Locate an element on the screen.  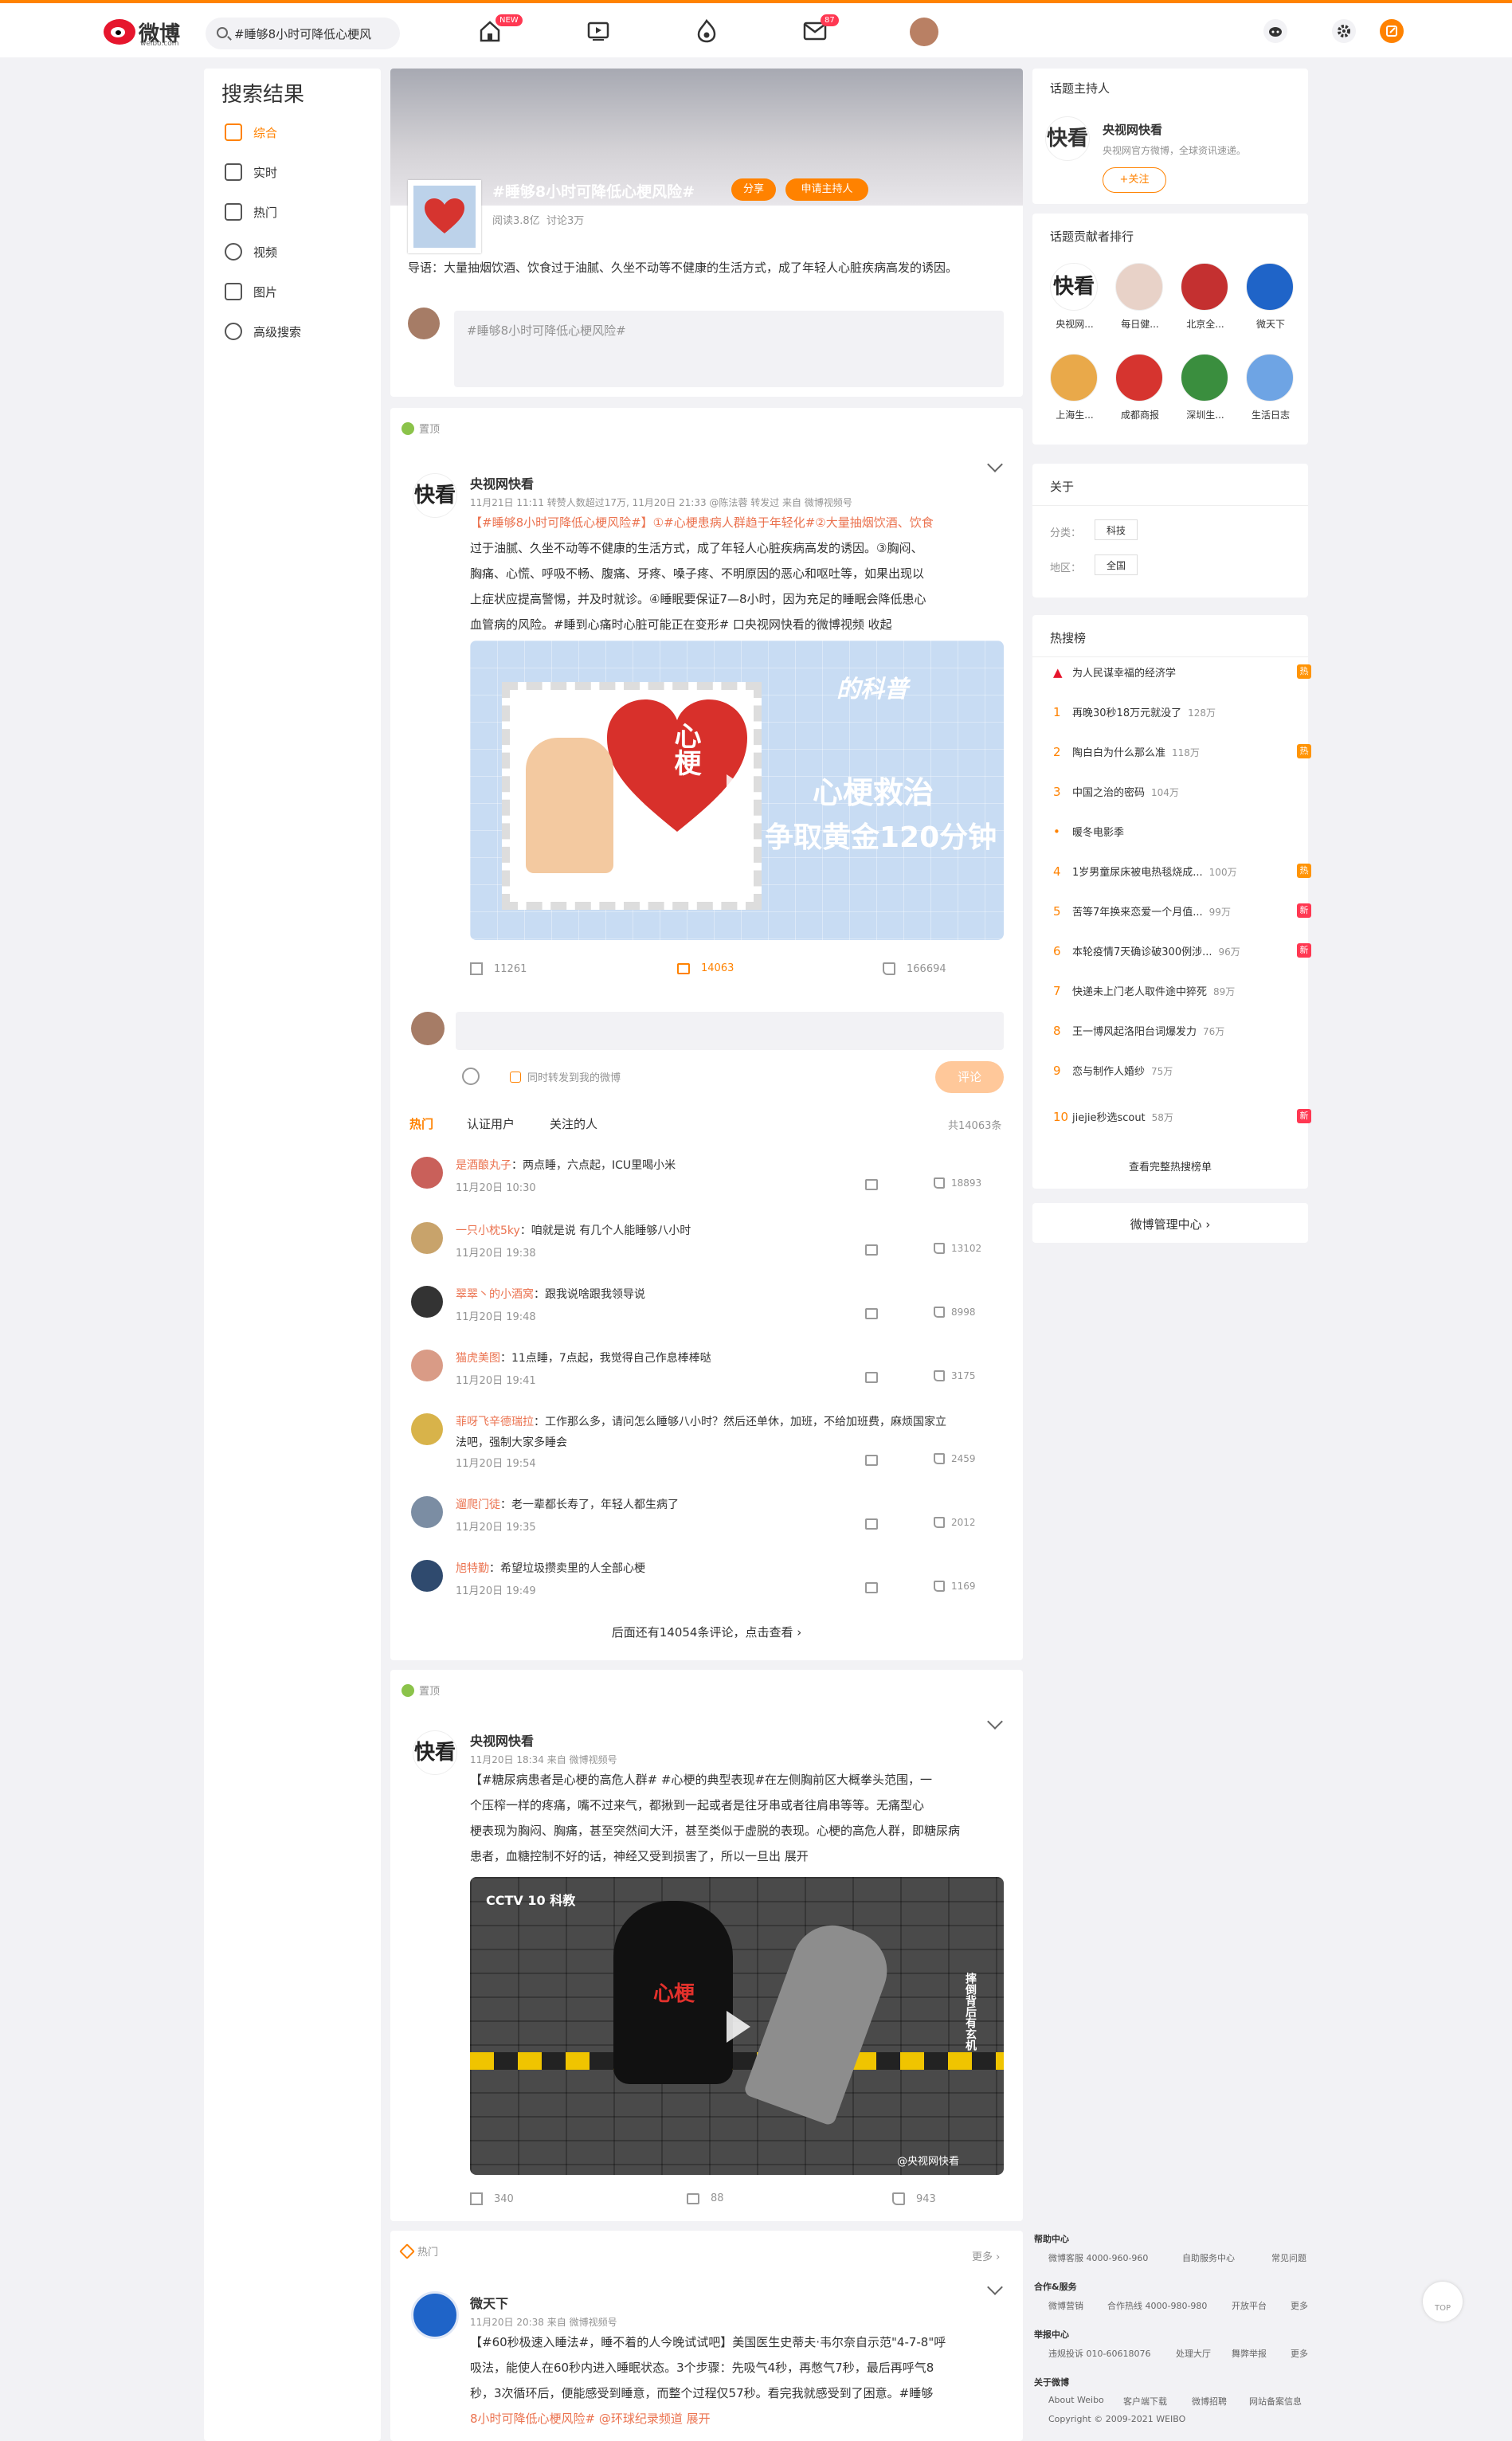
comment-like: 18893 is located at coordinates (957, 1183).